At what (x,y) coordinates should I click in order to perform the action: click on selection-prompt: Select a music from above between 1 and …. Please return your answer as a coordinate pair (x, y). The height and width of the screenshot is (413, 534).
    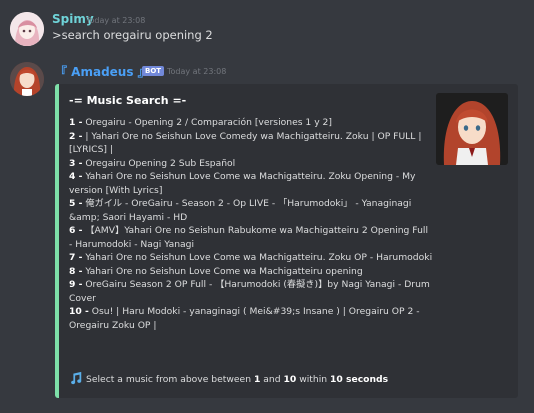
    Looking at the image, I should click on (228, 378).